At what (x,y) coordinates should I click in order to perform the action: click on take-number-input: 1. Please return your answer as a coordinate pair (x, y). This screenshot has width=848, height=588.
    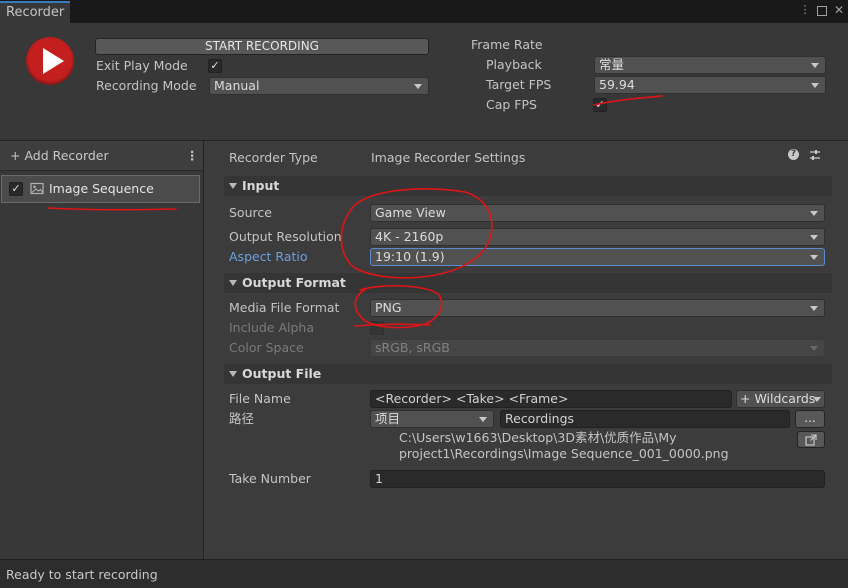
    Looking at the image, I should click on (597, 479).